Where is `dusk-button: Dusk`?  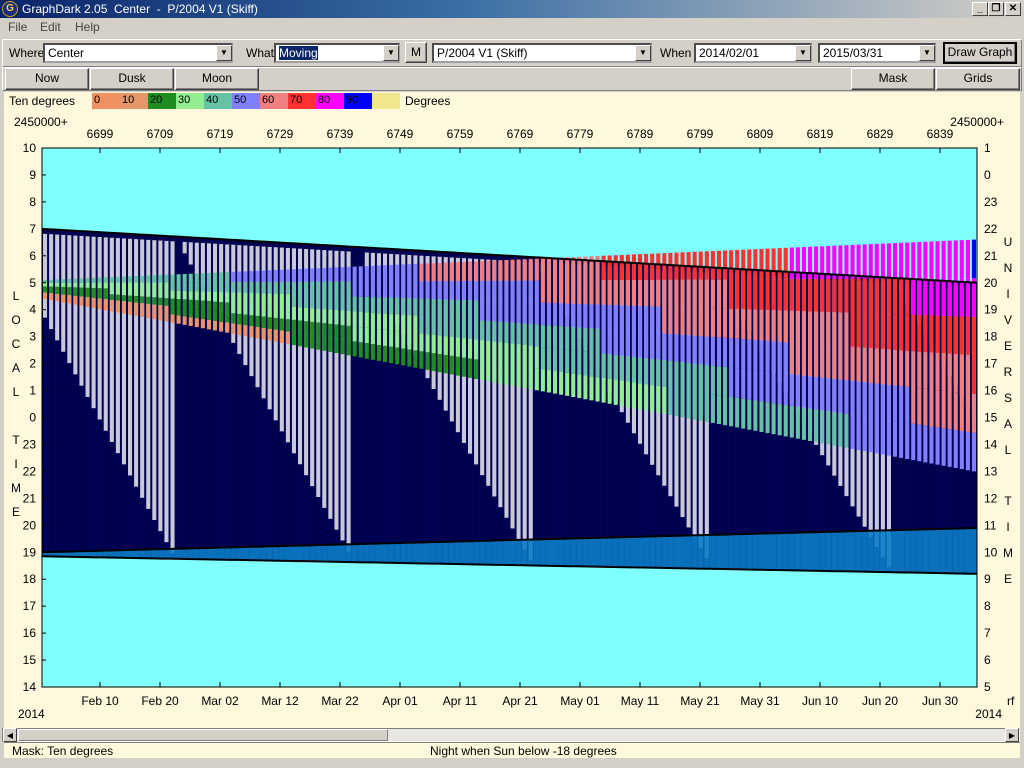
dusk-button: Dusk is located at coordinates (132, 79).